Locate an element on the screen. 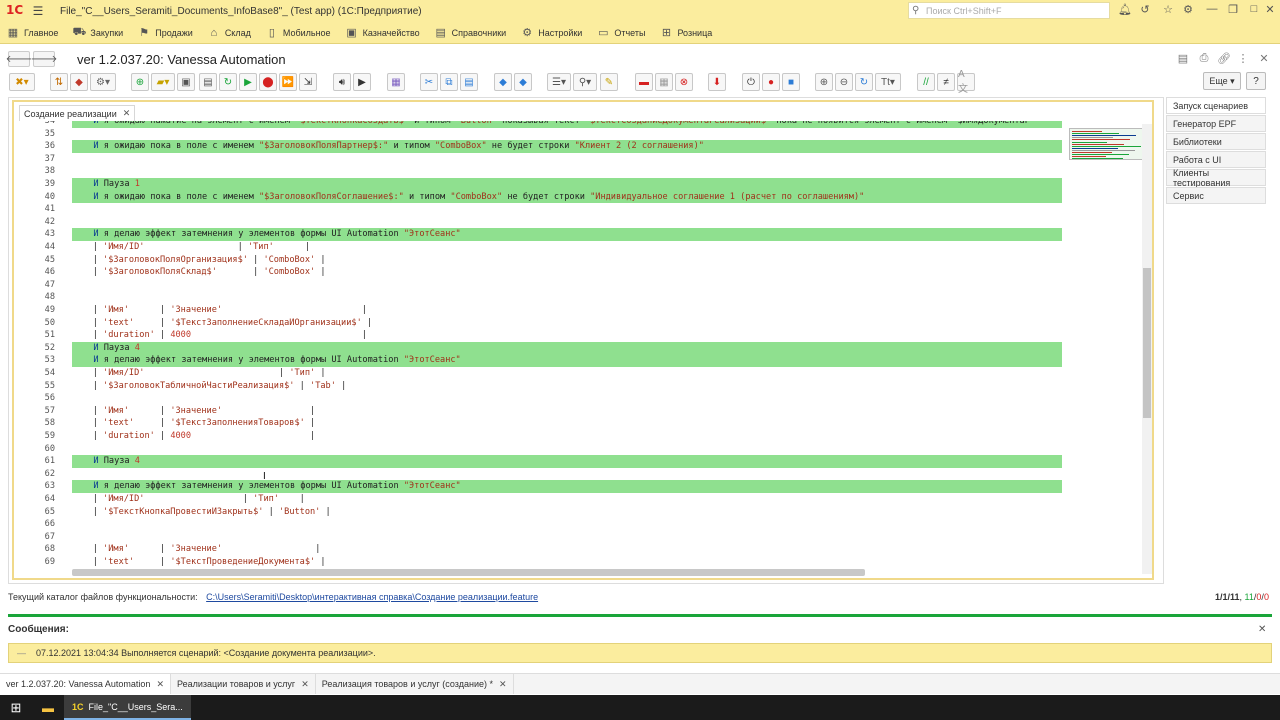  code-line: 64 | 'Имя/ID' | 'Тип' | is located at coordinates (537, 499).